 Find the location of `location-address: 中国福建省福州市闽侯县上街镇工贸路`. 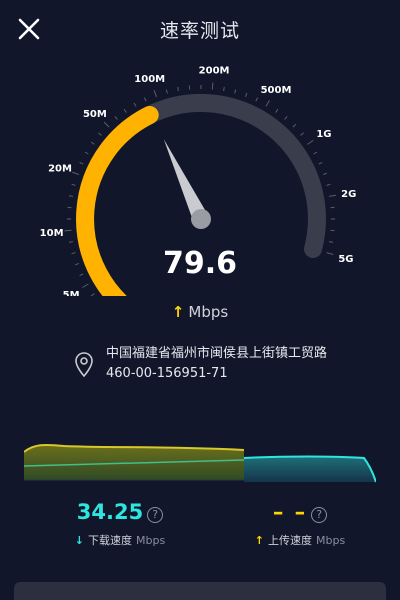

location-address: 中国福建省福州市闽侯县上街镇工贸路 is located at coordinates (217, 353).